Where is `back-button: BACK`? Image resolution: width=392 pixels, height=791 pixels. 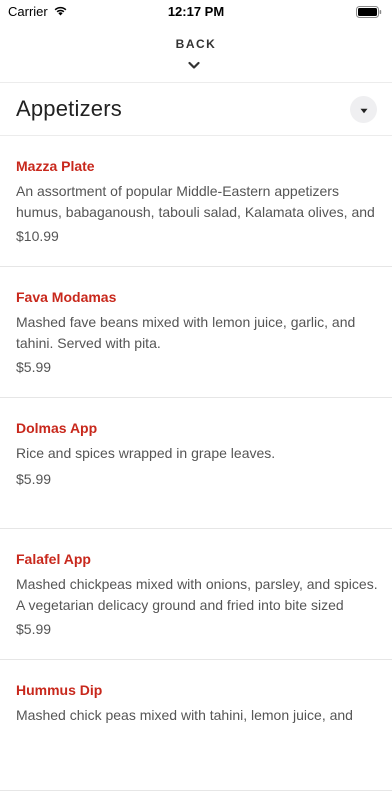 back-button: BACK is located at coordinates (196, 52).